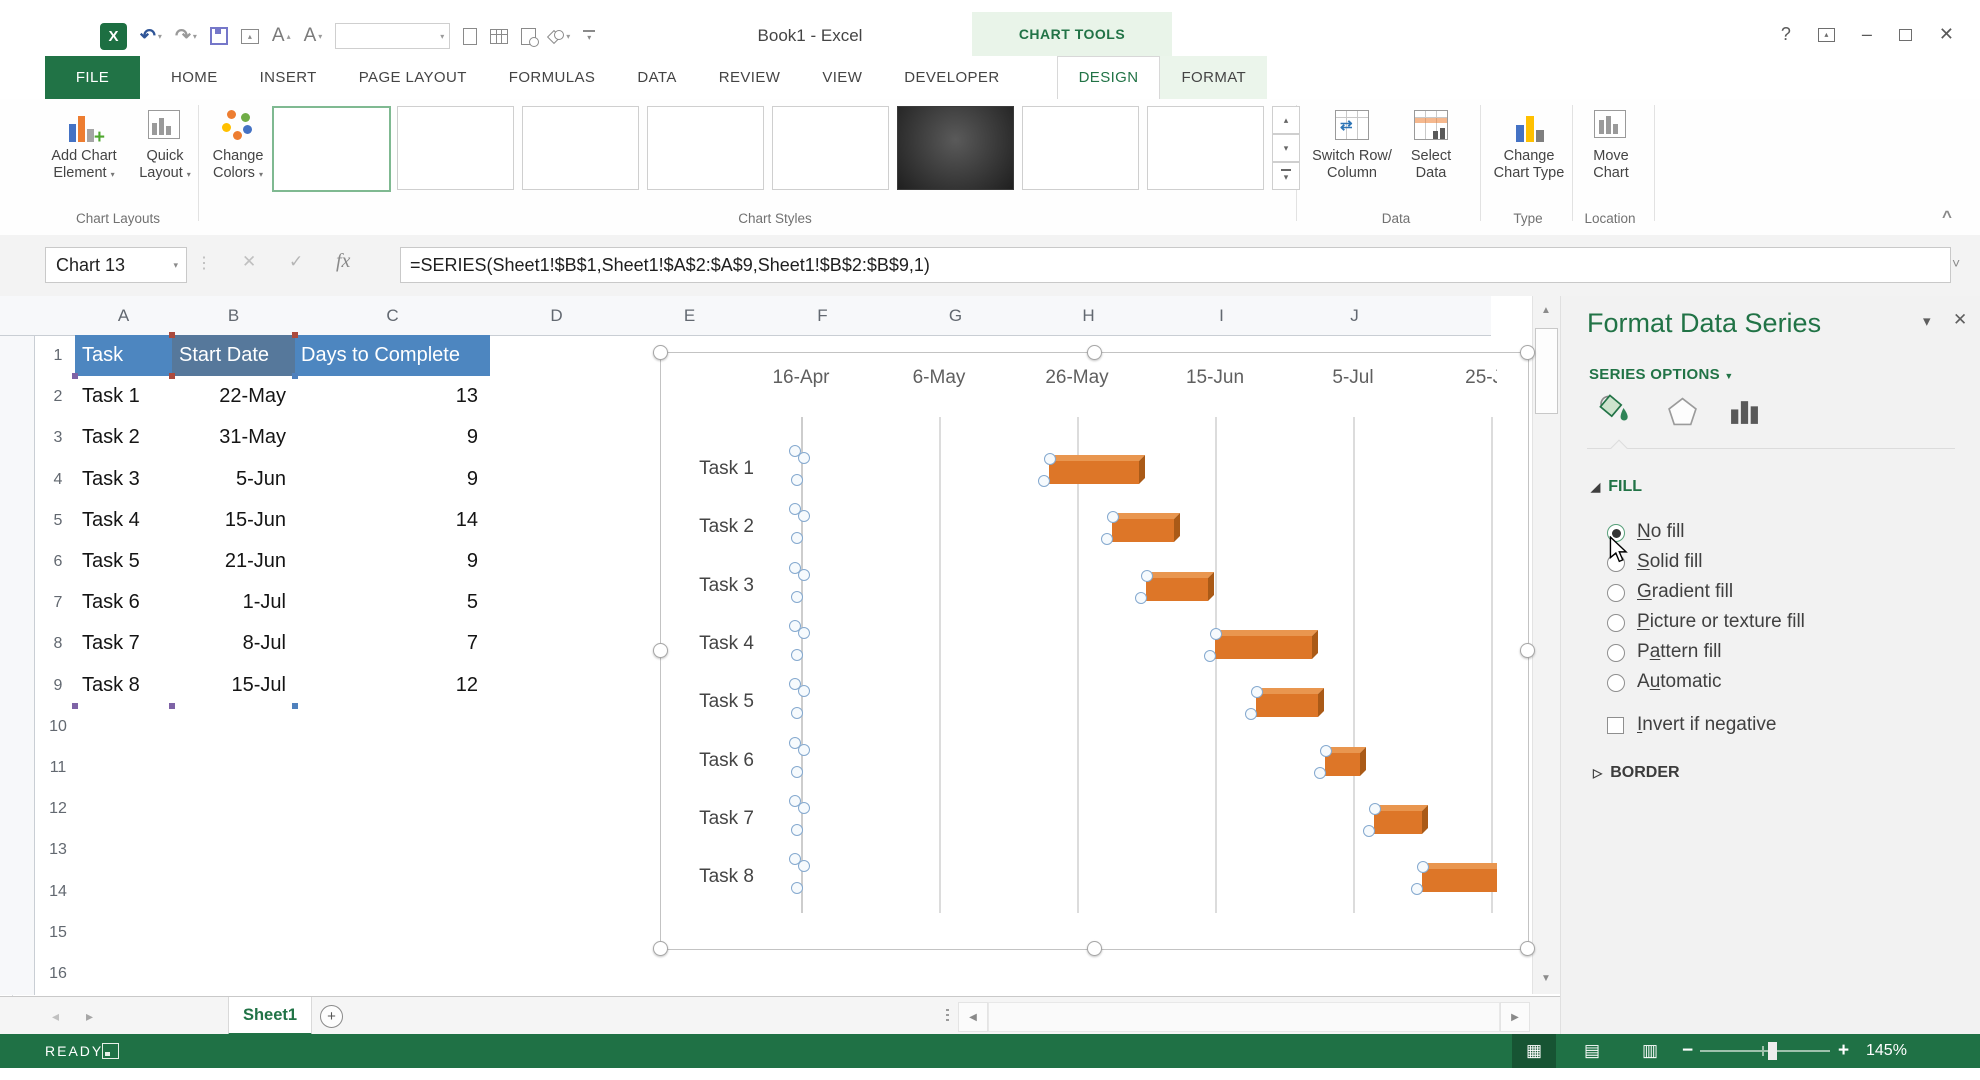 The image size is (1980, 1080). What do you see at coordinates (233, 356) in the screenshot?
I see `cell-B1: Start Date` at bounding box center [233, 356].